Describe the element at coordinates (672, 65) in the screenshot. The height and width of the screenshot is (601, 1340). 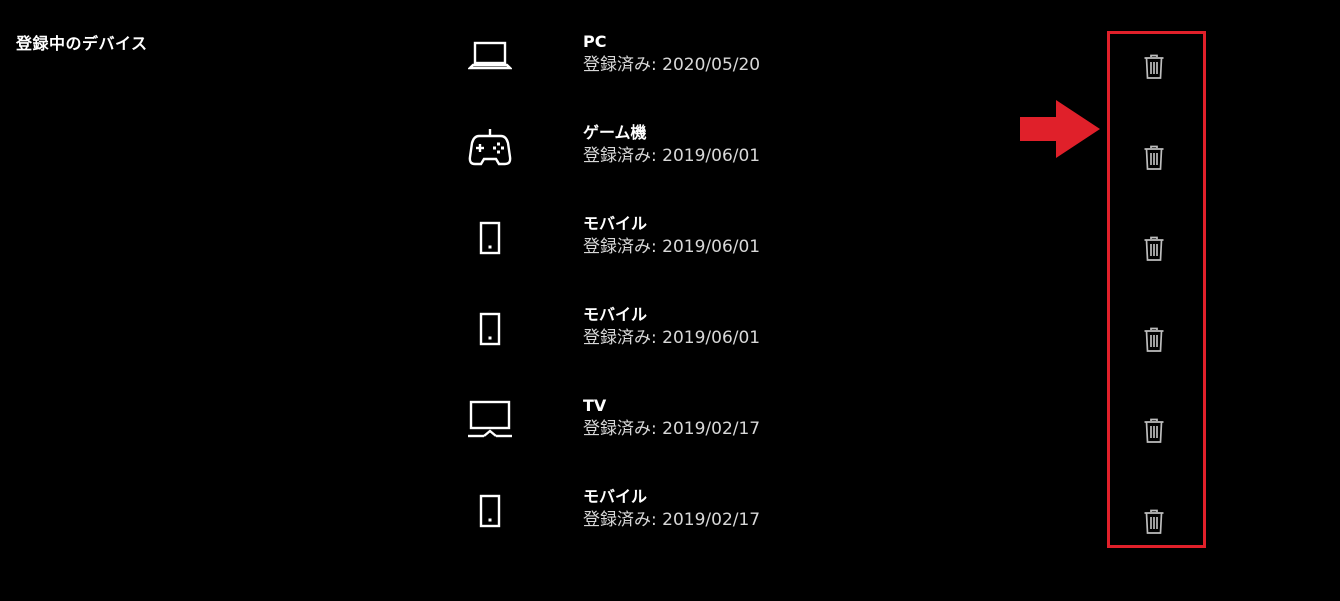
I see `device-registered-date: 登録済み: 2020/05/20` at that location.